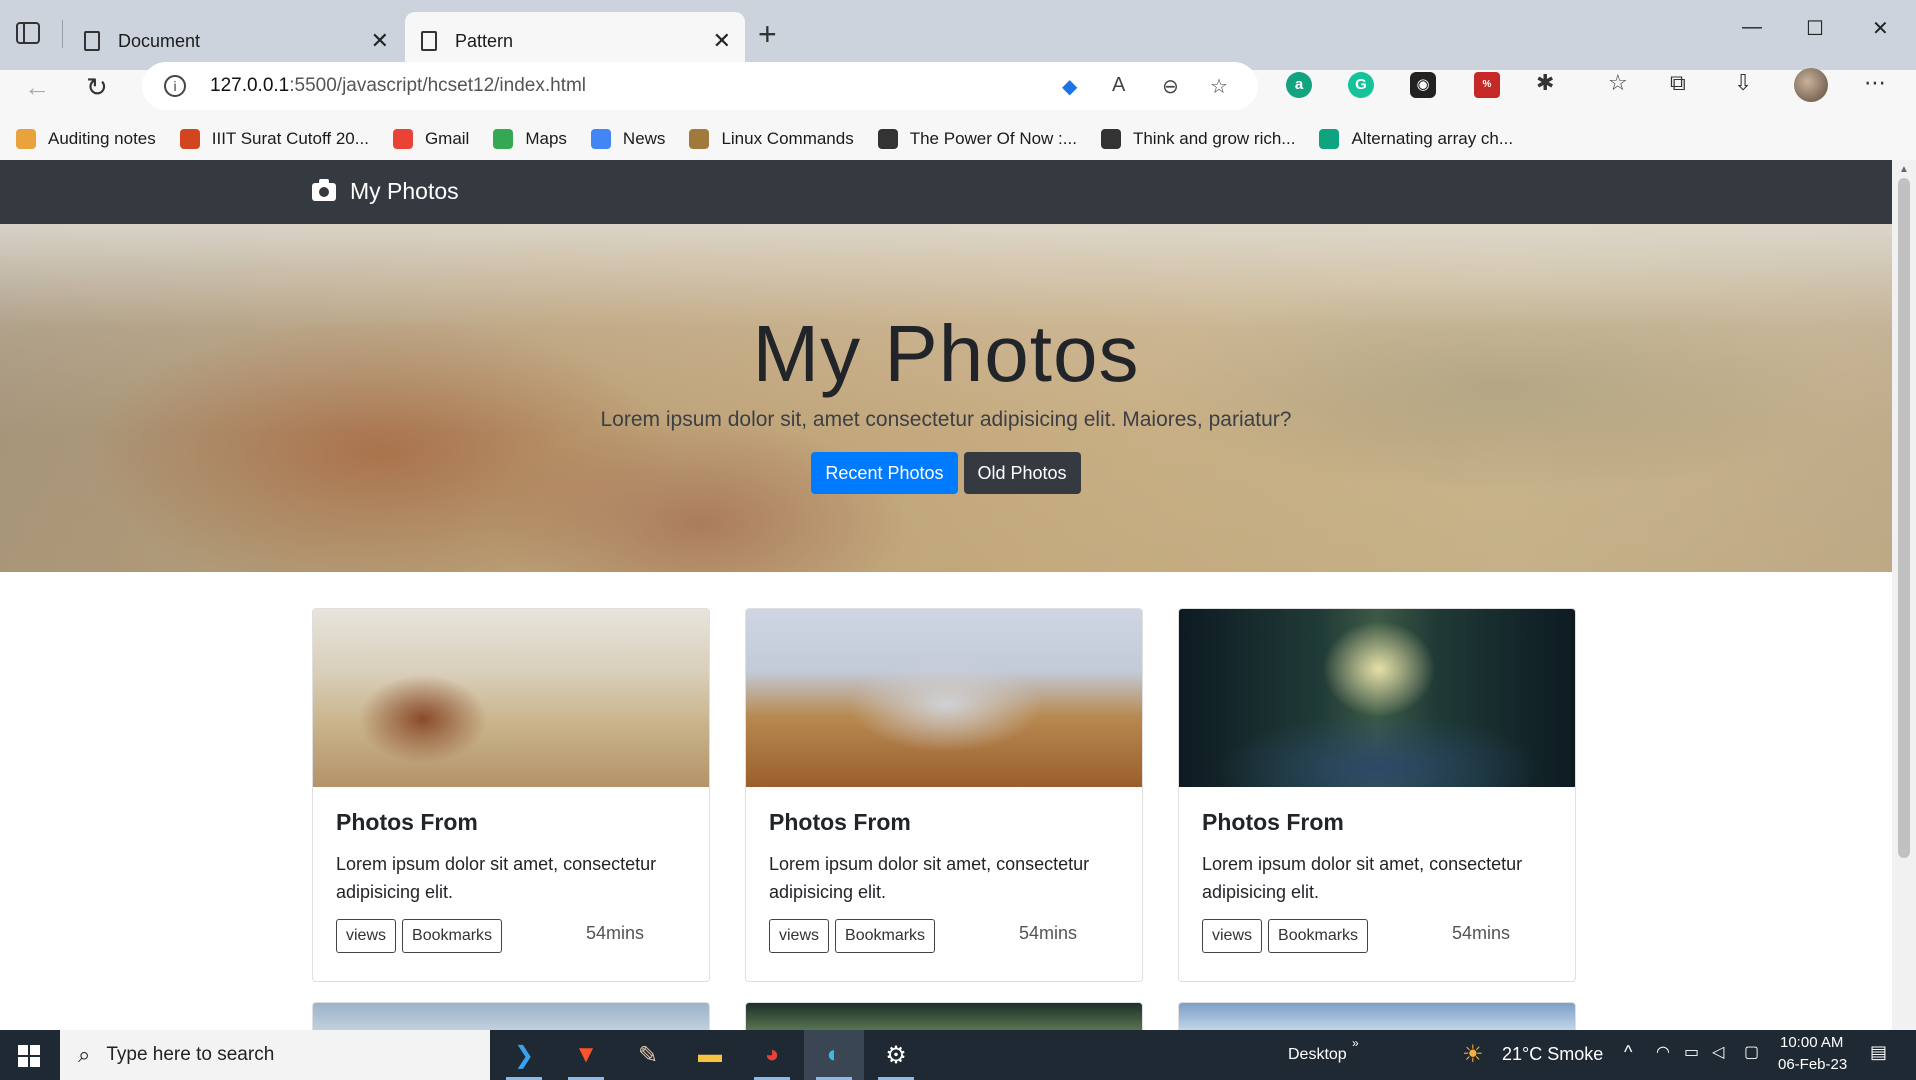 This screenshot has width=1916, height=1080. What do you see at coordinates (1663, 1052) in the screenshot?
I see `wifi-icon: ◠` at bounding box center [1663, 1052].